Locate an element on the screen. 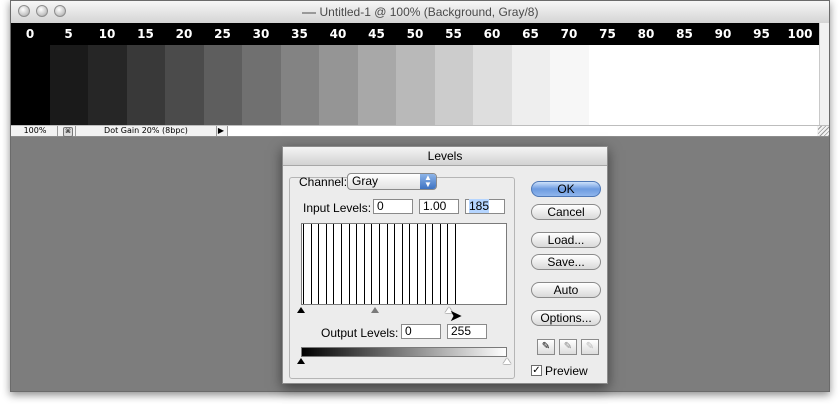 The image size is (840, 404). horizontal-scrollbar is located at coordinates (522, 131).